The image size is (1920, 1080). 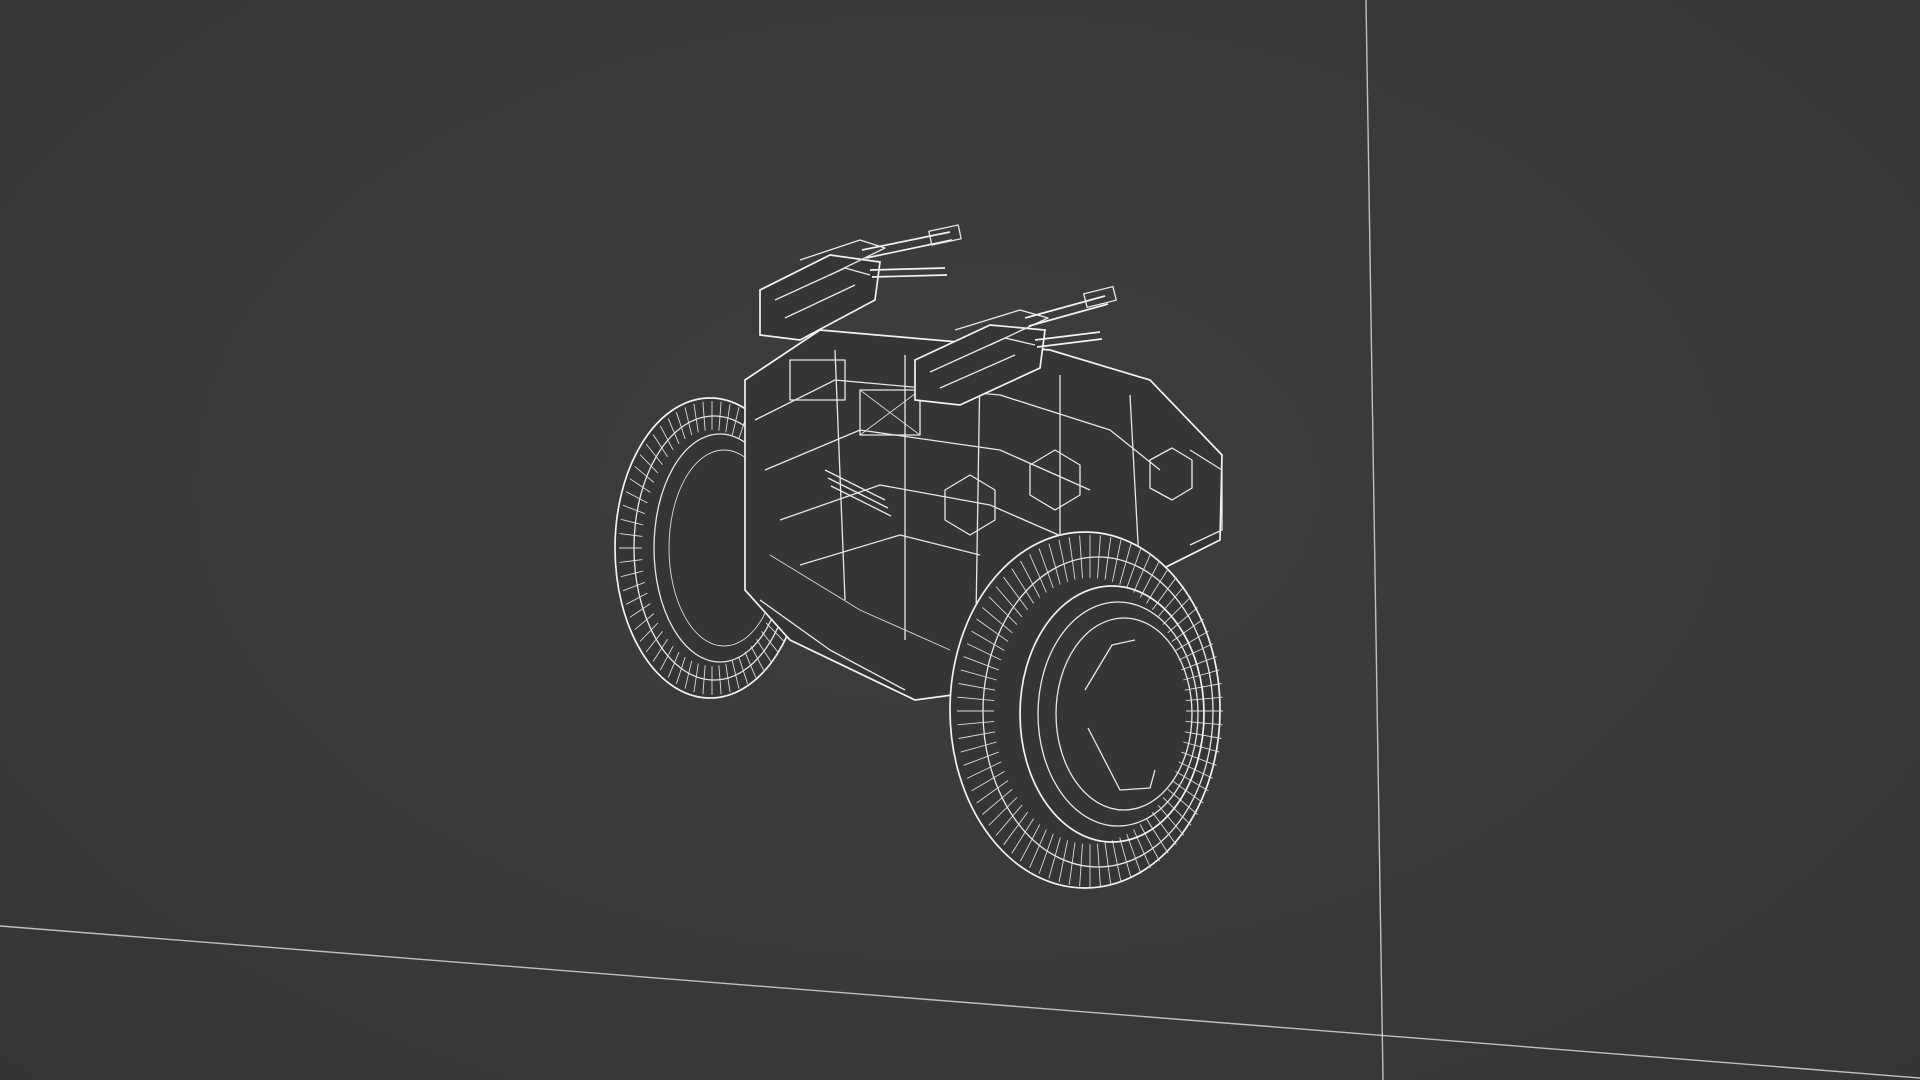 I want to click on turret-left, so click(x=860, y=282).